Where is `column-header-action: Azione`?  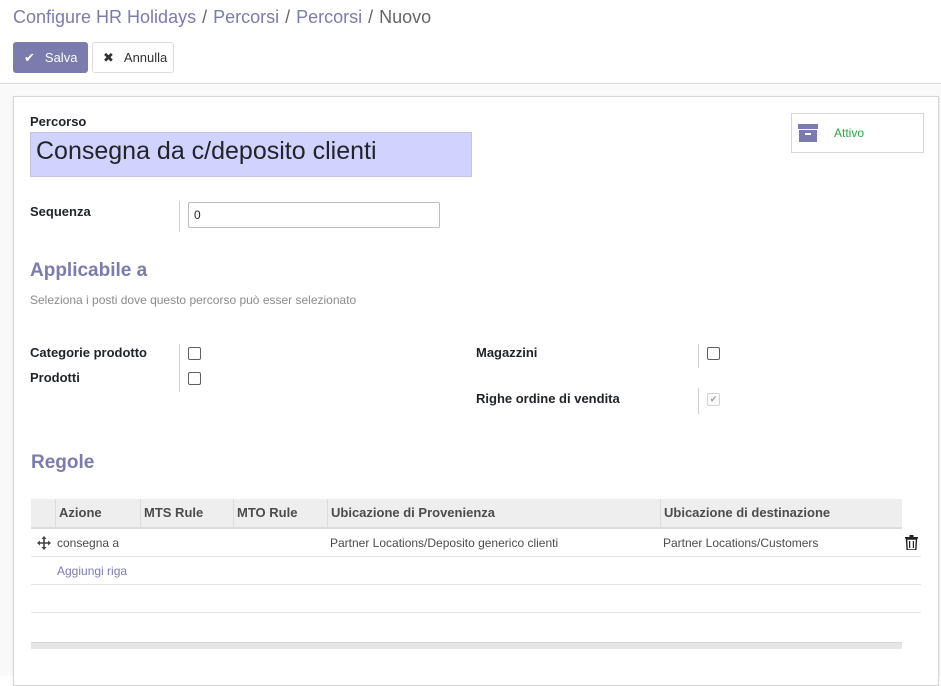 column-header-action: Azione is located at coordinates (97, 513).